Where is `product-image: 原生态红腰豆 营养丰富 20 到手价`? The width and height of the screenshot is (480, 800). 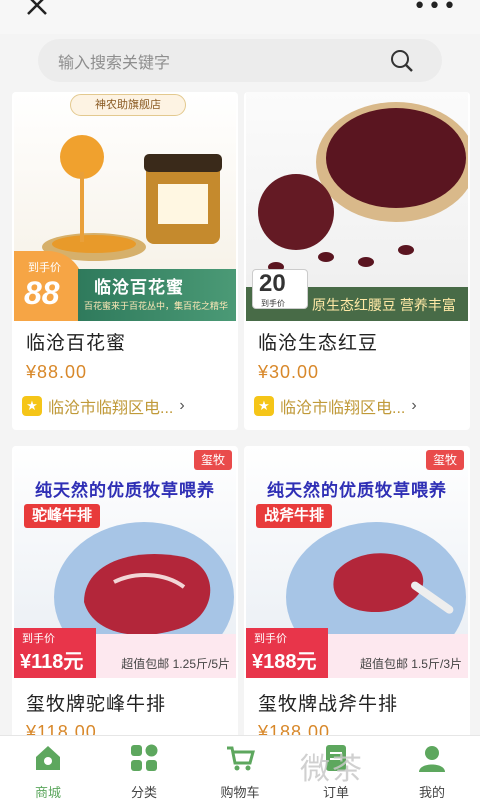
product-image: 原生态红腰豆 营养丰富 20 到手价 is located at coordinates (357, 206).